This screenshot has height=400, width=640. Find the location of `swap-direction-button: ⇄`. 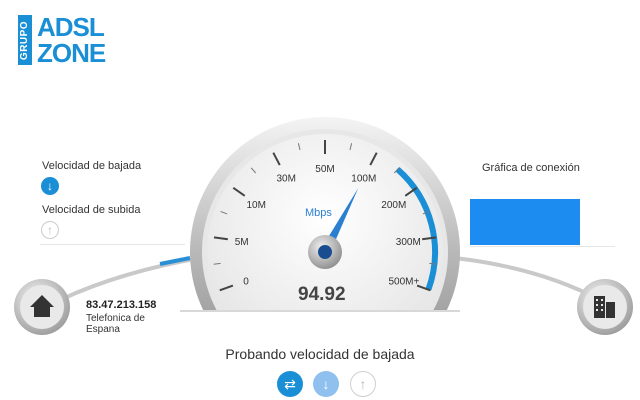

swap-direction-button: ⇄ is located at coordinates (290, 384).